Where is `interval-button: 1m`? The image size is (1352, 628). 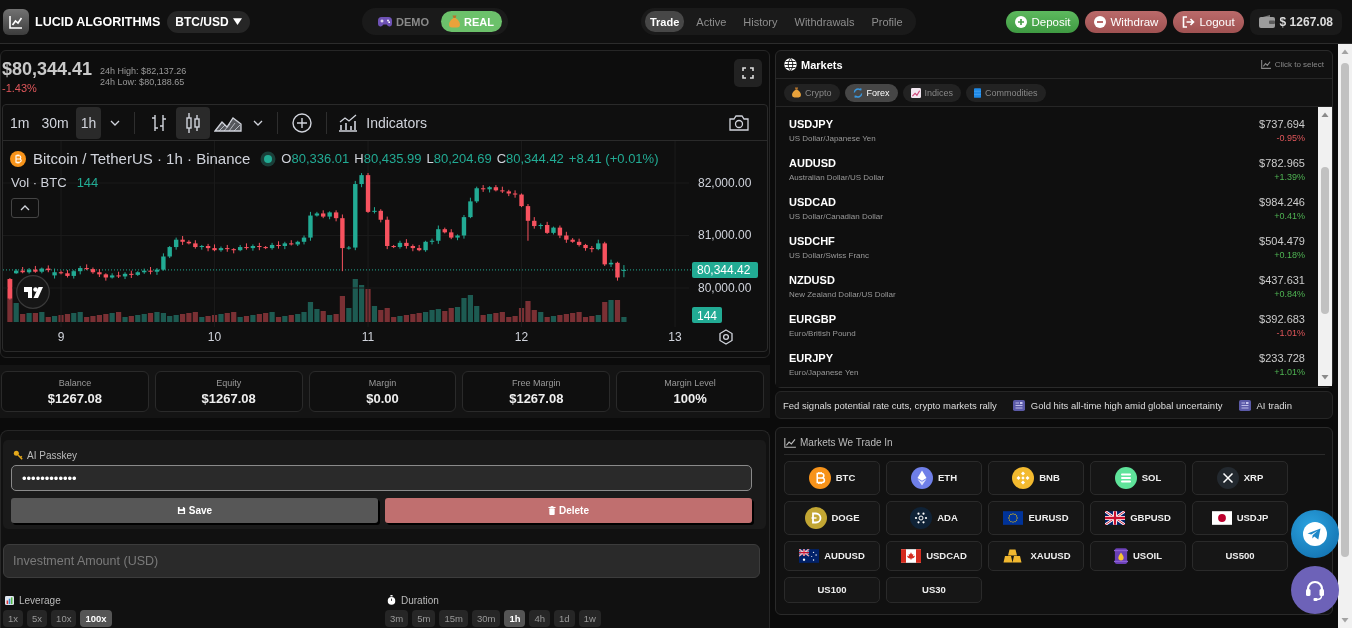 interval-button: 1m is located at coordinates (20, 122).